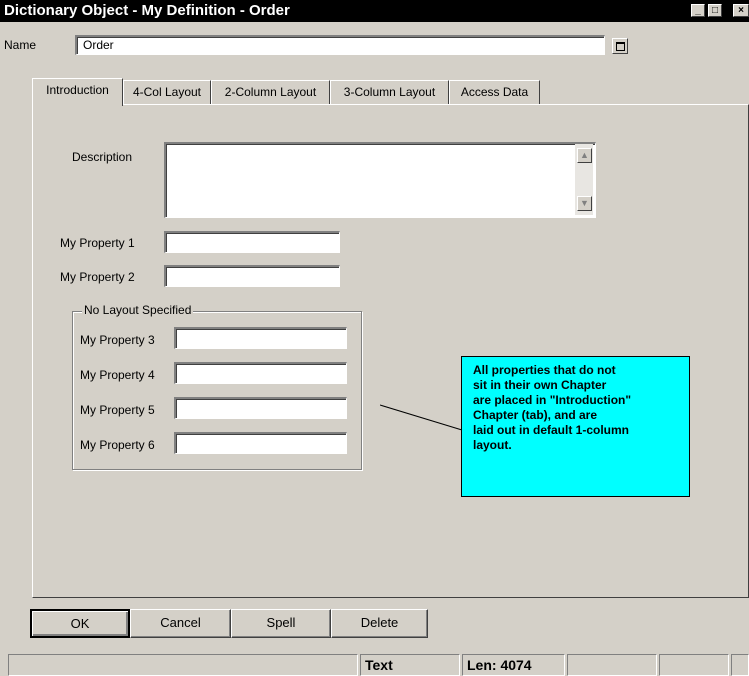 The height and width of the screenshot is (676, 749). What do you see at coordinates (252, 276) in the screenshot?
I see `property2-input` at bounding box center [252, 276].